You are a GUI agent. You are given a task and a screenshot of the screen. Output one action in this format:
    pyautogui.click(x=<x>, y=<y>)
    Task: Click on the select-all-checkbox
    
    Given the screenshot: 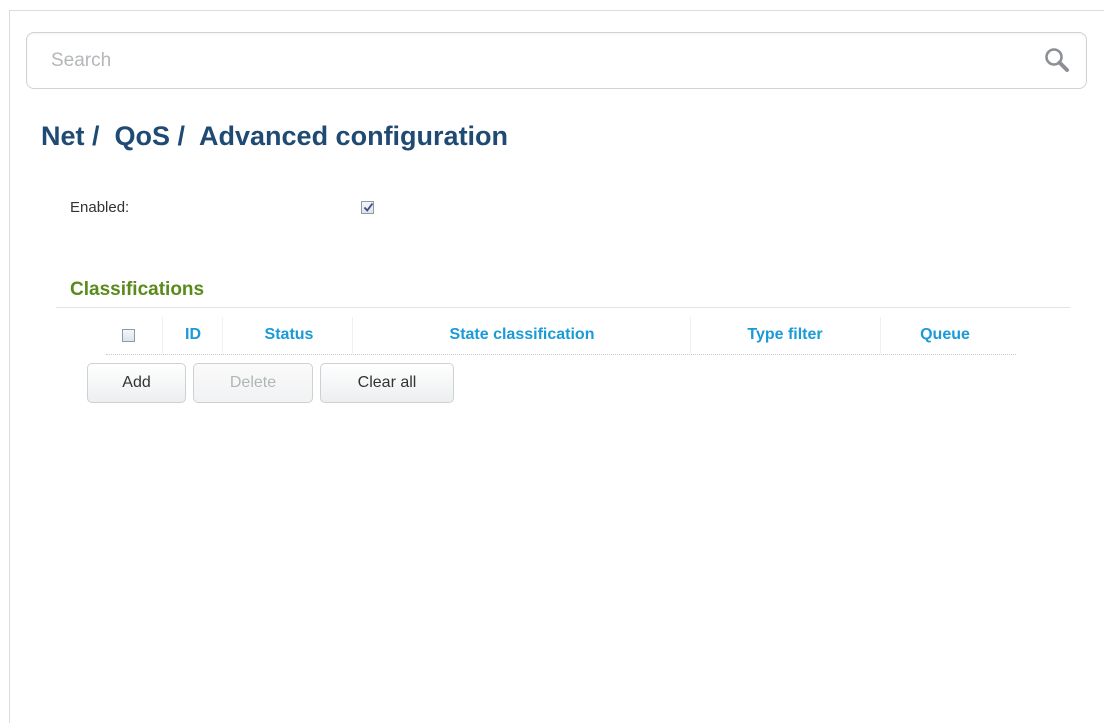 What is the action you would take?
    pyautogui.click(x=128, y=335)
    